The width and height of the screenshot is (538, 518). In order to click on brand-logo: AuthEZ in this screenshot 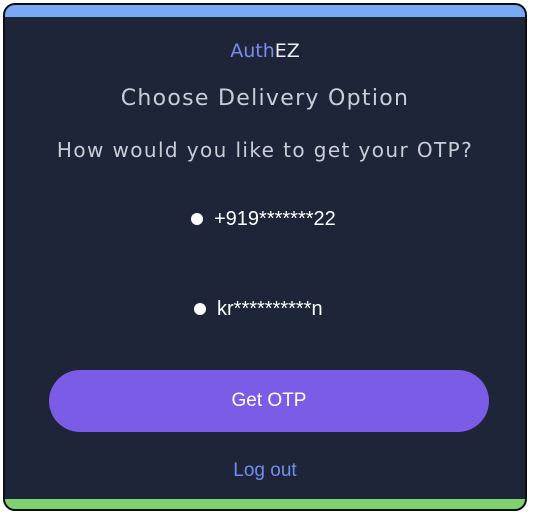, I will do `click(265, 51)`.